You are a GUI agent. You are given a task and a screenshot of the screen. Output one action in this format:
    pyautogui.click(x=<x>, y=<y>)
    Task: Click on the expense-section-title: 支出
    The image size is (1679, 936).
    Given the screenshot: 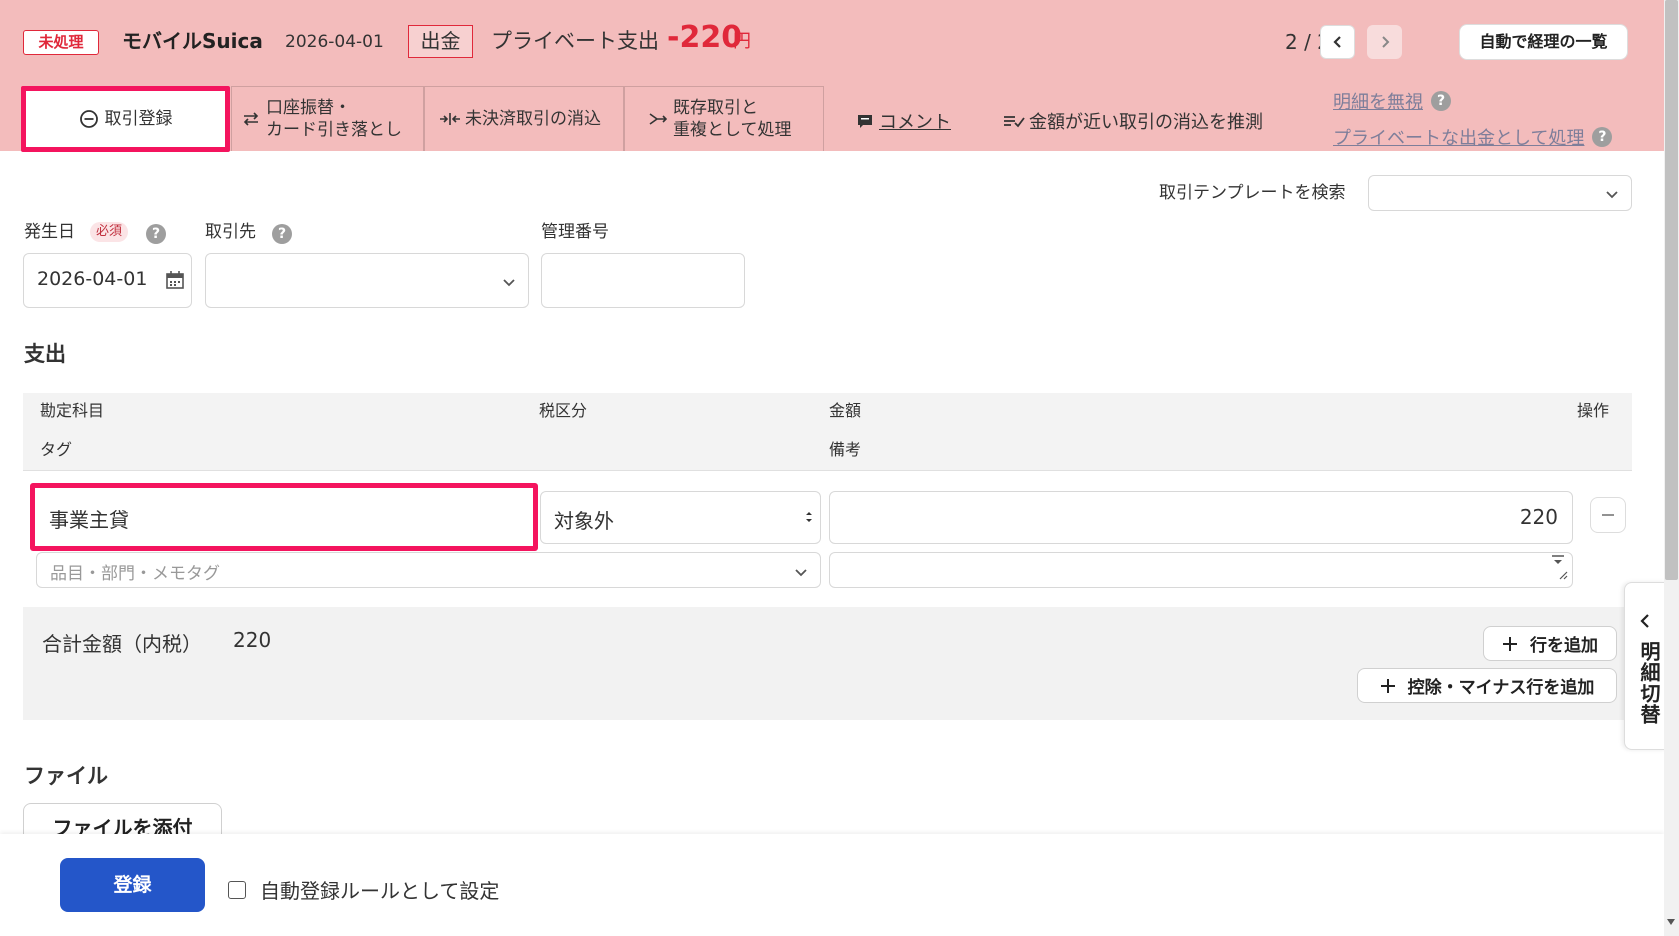 What is the action you would take?
    pyautogui.click(x=45, y=354)
    